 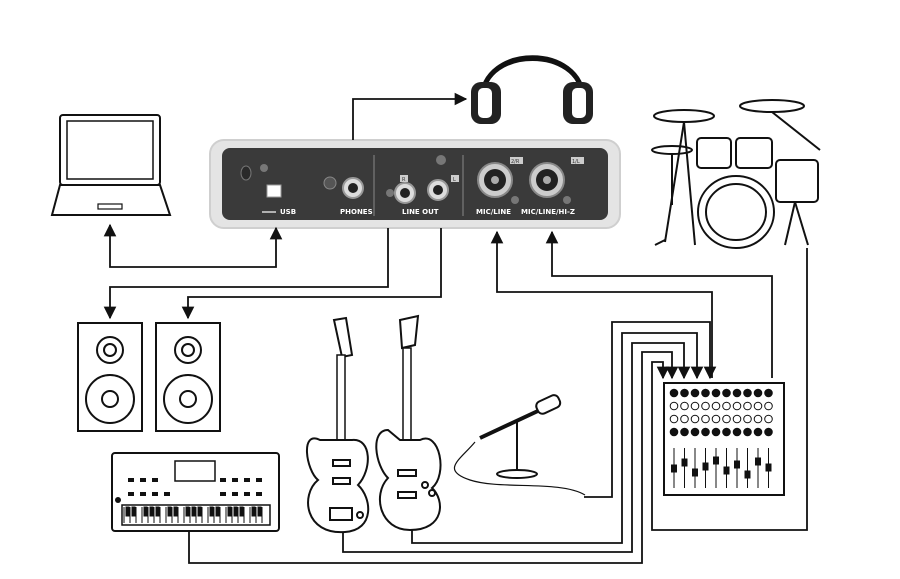 I want to click on cable-line-out-l, so click(x=311, y=274).